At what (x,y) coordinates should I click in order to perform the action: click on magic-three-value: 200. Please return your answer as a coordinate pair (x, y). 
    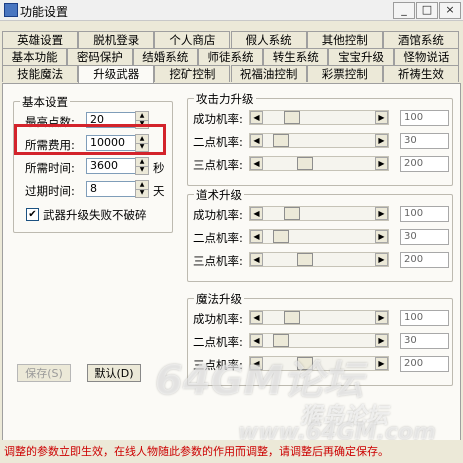
    Looking at the image, I should click on (424, 364).